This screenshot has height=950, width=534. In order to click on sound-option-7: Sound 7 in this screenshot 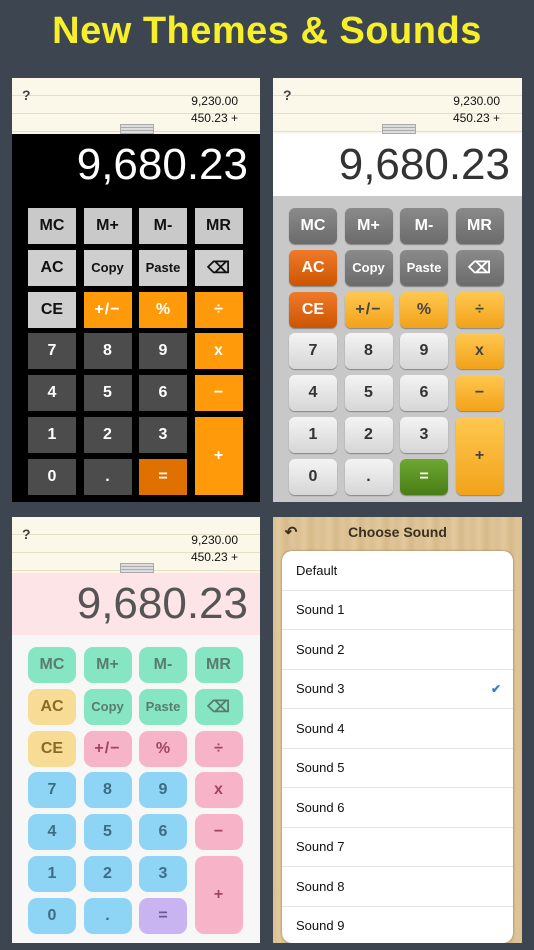, I will do `click(397, 847)`.